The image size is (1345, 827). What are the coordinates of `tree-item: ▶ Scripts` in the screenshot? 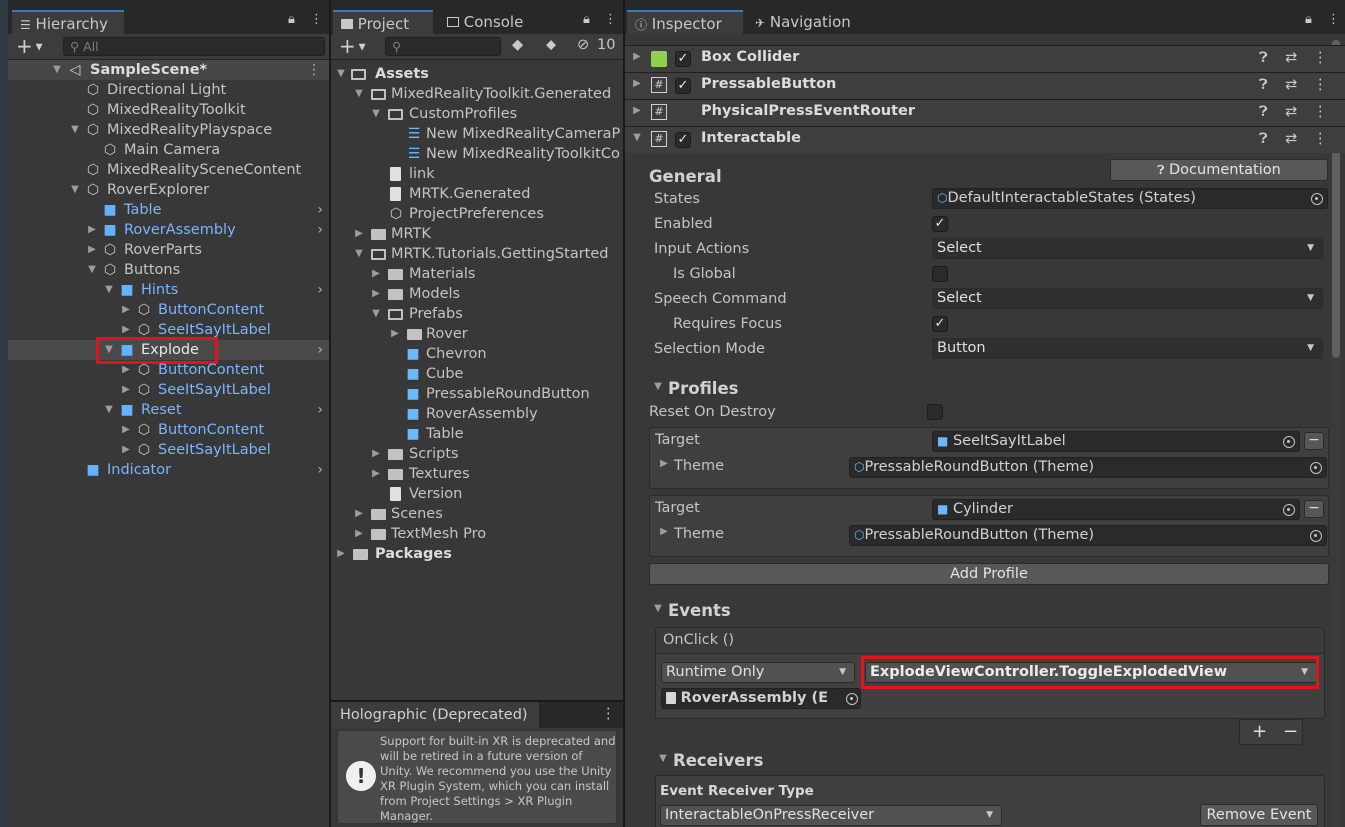 It's located at (477, 454).